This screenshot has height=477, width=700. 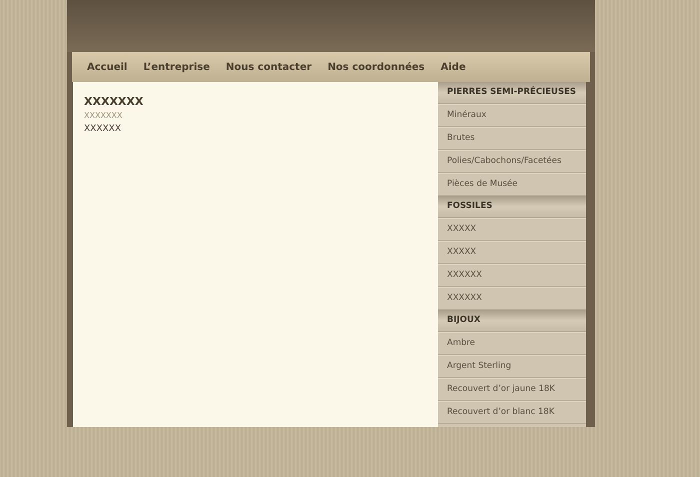 I want to click on sidebar-item: Recouvert d’or blanc 18K, so click(x=512, y=412).